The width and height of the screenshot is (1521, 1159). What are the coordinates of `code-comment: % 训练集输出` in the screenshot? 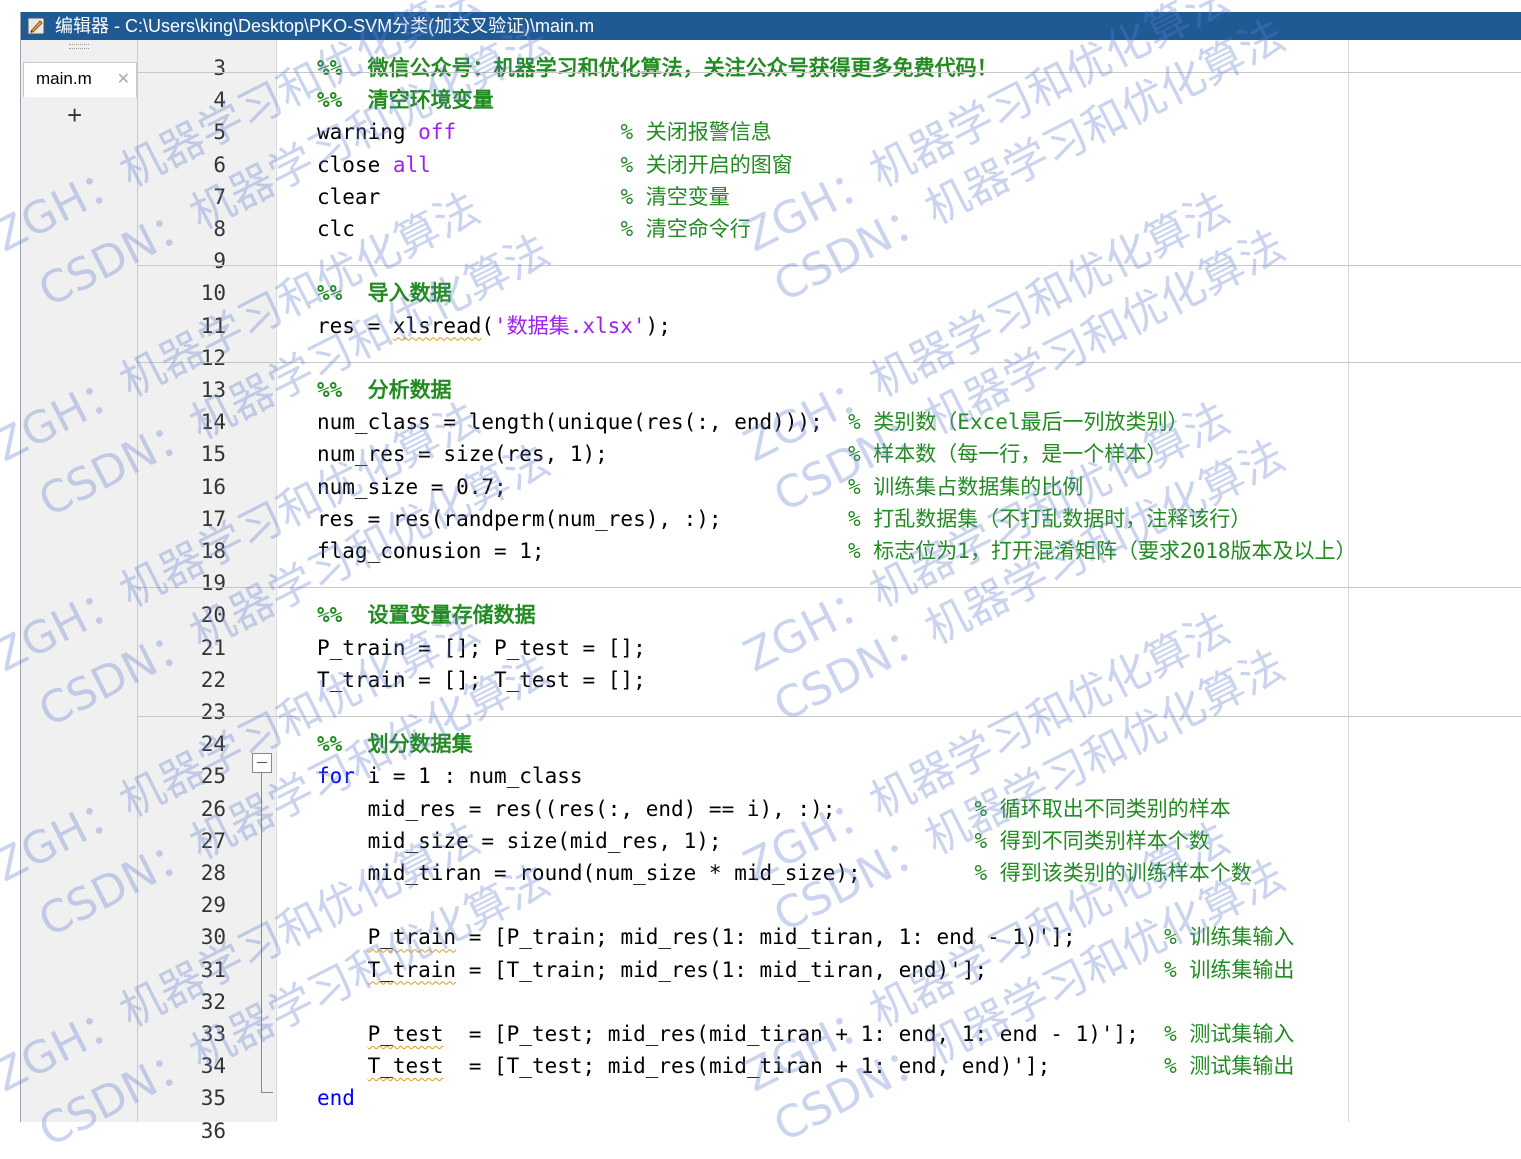 It's located at (1229, 969).